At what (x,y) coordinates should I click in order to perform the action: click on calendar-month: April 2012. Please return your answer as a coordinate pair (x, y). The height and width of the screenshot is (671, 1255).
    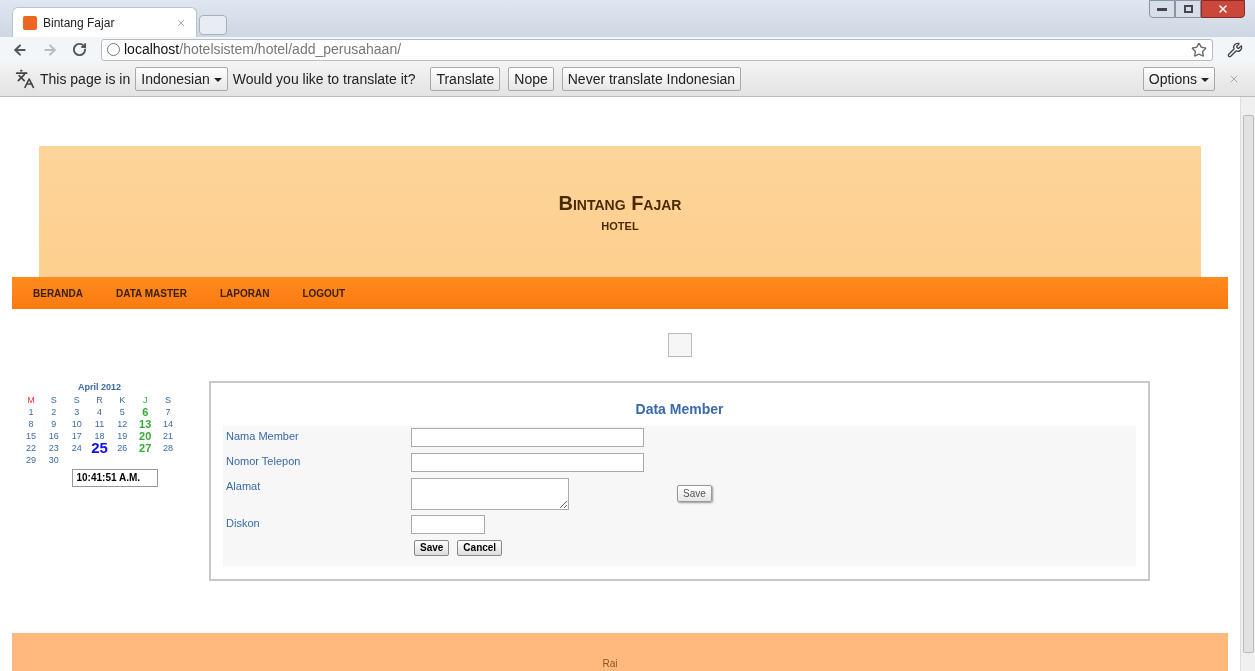
    Looking at the image, I should click on (99, 387).